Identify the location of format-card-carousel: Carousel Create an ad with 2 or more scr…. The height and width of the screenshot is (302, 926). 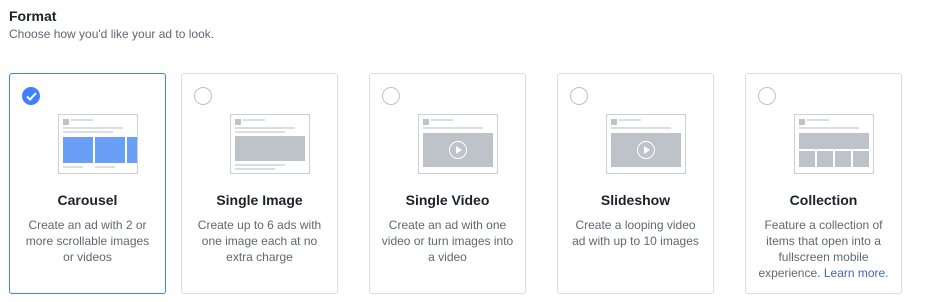
(87, 183).